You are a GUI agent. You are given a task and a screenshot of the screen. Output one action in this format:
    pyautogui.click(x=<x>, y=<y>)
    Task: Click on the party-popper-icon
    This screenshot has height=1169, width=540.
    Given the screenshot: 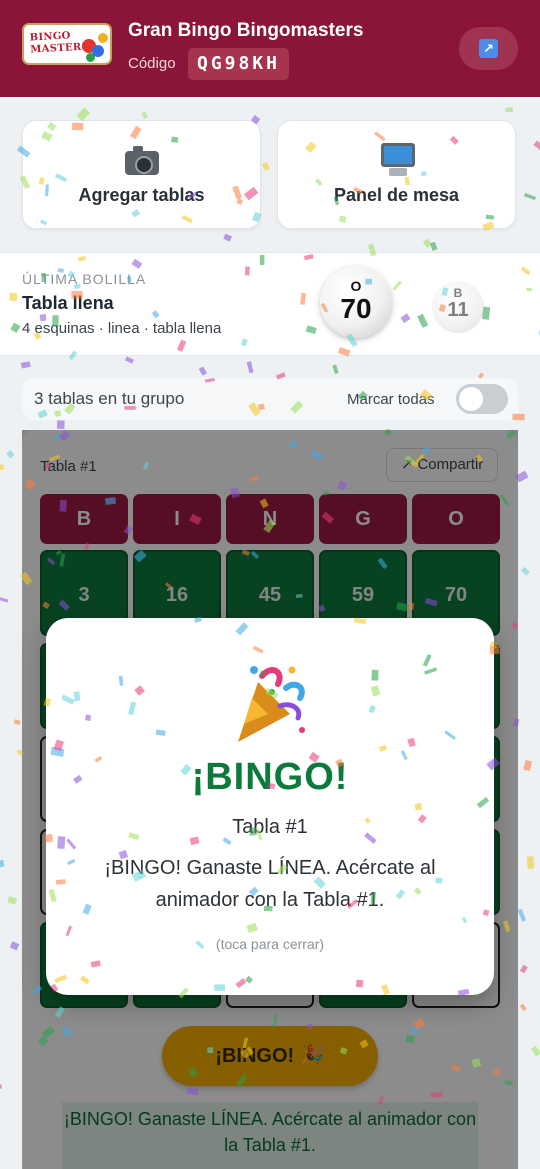 What is the action you would take?
    pyautogui.click(x=271, y=704)
    